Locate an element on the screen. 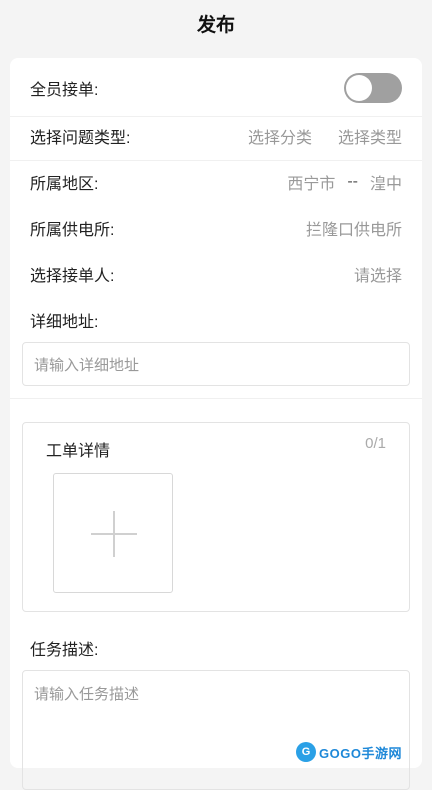 The height and width of the screenshot is (790, 432). power-station-select: 拦隆口供电所 is located at coordinates (354, 228).